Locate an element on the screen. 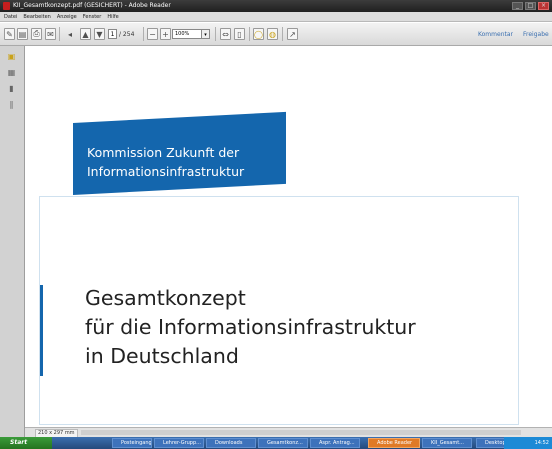  freigeben-button: Freigabe is located at coordinates (536, 34).